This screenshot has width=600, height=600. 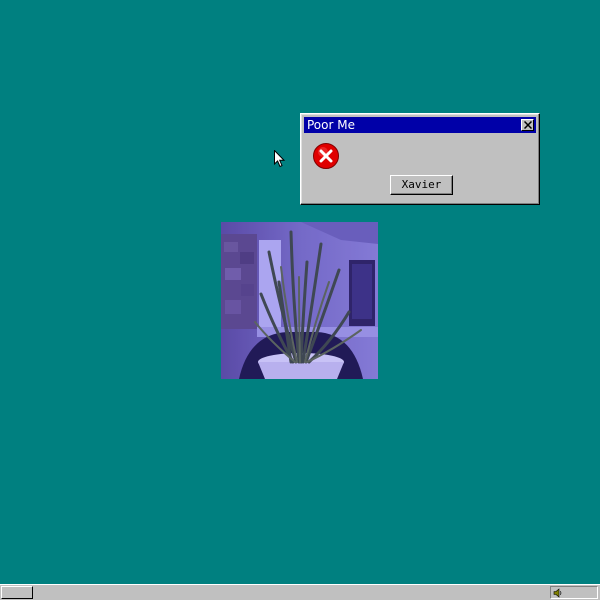 I want to click on close-button, so click(x=527, y=125).